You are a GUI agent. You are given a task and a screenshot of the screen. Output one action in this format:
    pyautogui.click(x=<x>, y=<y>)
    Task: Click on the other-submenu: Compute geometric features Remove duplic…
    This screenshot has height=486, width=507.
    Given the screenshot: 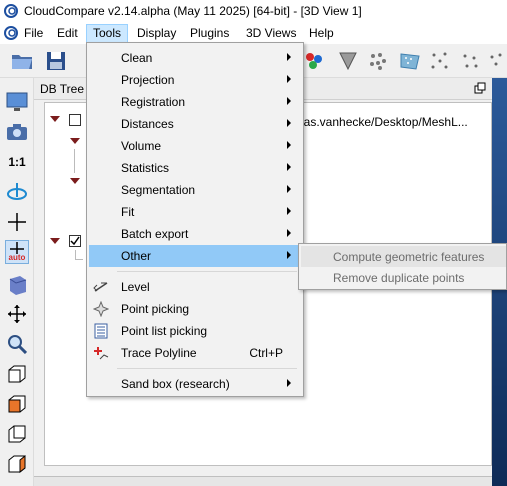 What is the action you would take?
    pyautogui.click(x=402, y=266)
    